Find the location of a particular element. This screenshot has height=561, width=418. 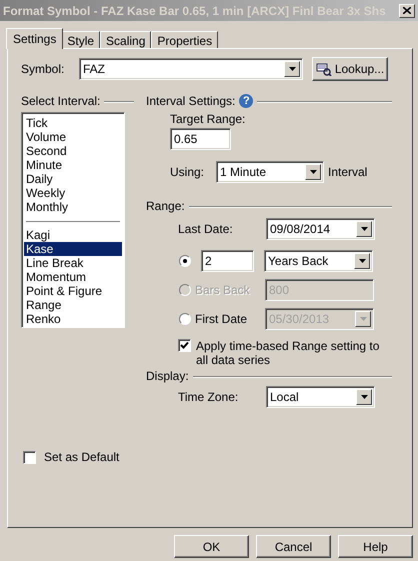

lookup-icon is located at coordinates (324, 69).